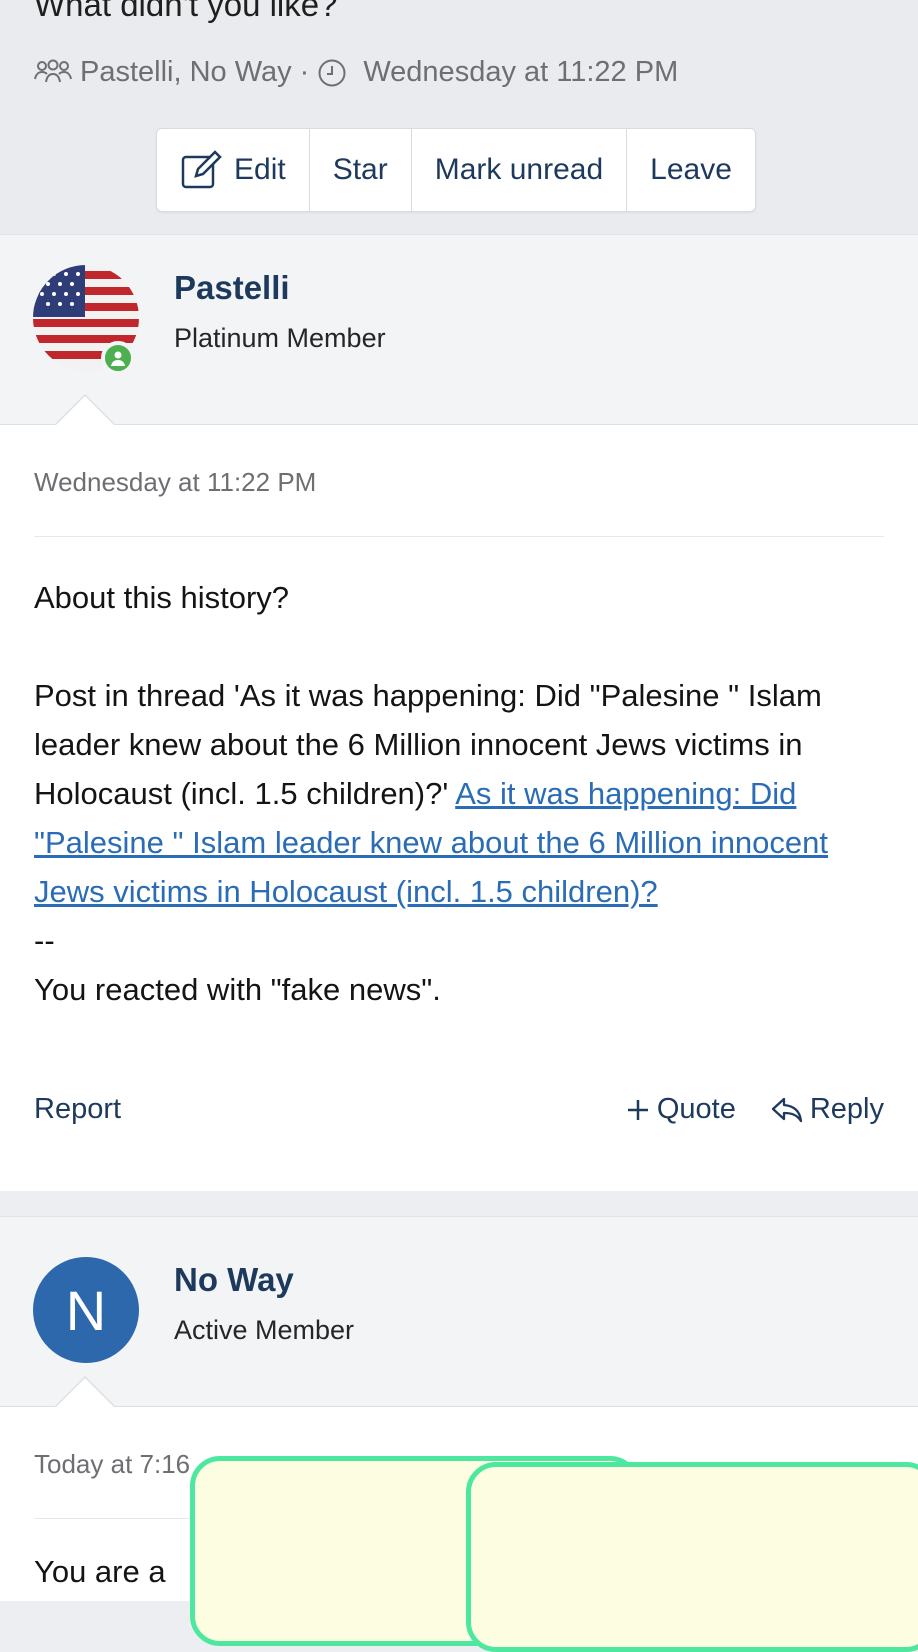 The image size is (918, 1652). Describe the element at coordinates (53, 70) in the screenshot. I see `participants-icon` at that location.